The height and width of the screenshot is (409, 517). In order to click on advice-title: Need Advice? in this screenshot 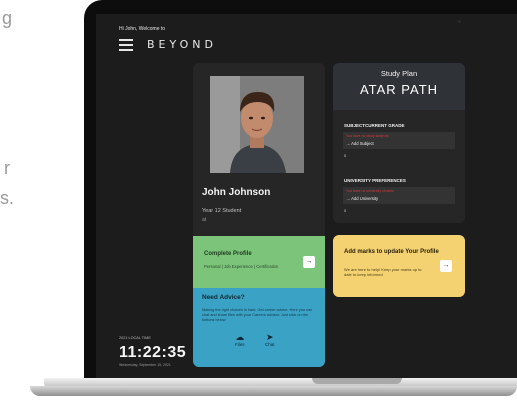, I will do `click(223, 297)`.